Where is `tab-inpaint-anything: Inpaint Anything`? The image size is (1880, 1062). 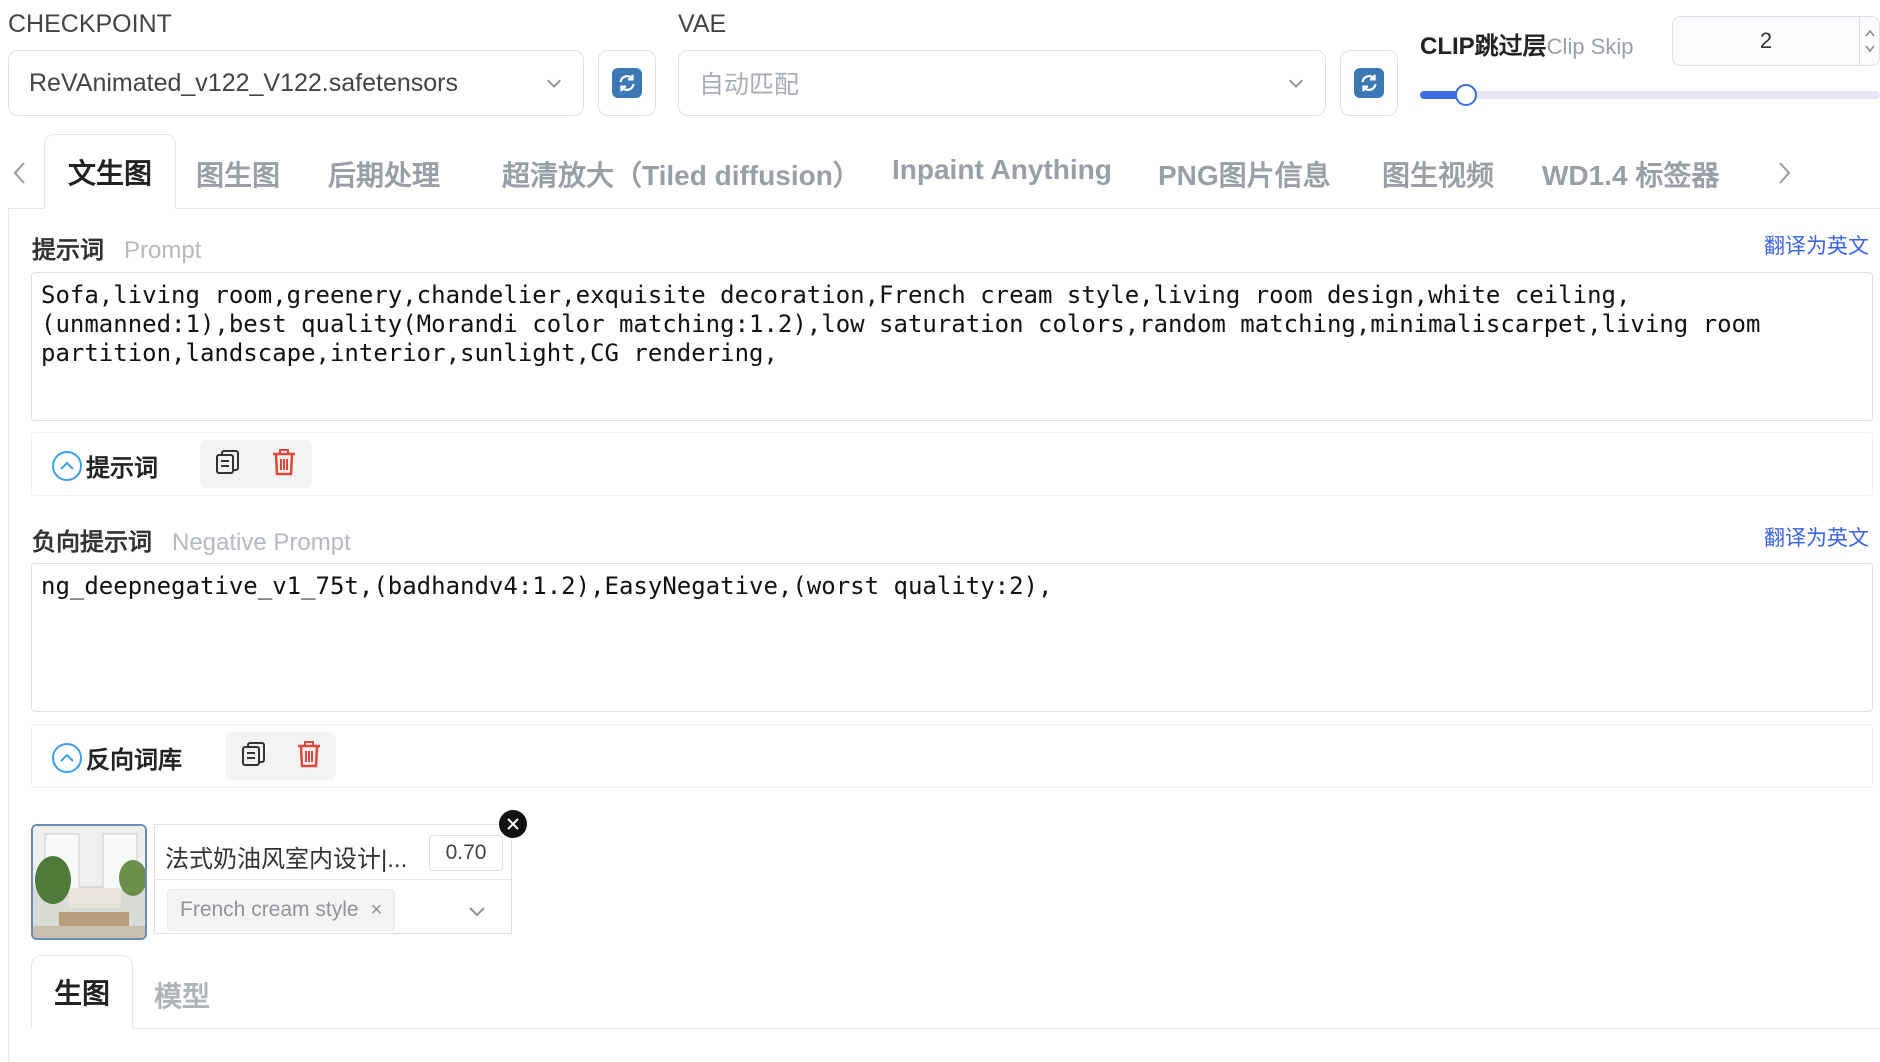 tab-inpaint-anything: Inpaint Anything is located at coordinates (1002, 170).